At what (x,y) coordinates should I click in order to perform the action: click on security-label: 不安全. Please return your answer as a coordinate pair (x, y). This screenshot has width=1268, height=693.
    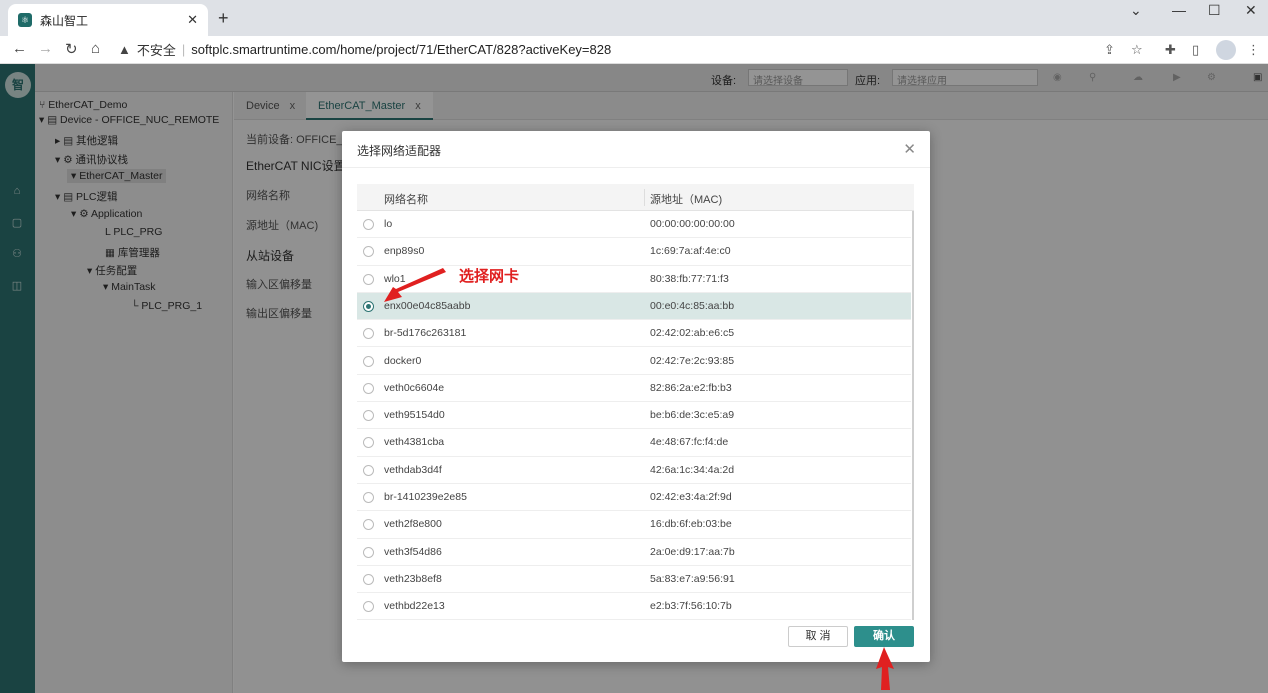
    Looking at the image, I should click on (156, 50).